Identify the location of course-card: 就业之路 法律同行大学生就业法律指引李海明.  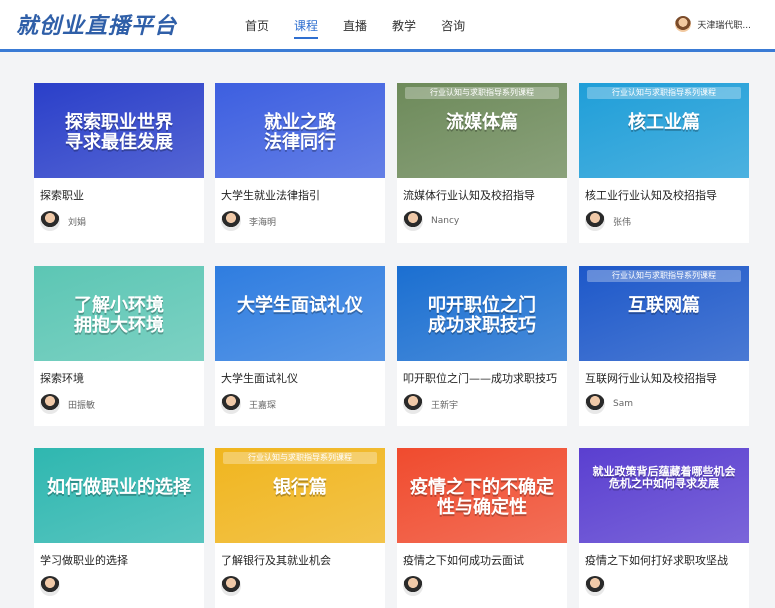
(300, 163).